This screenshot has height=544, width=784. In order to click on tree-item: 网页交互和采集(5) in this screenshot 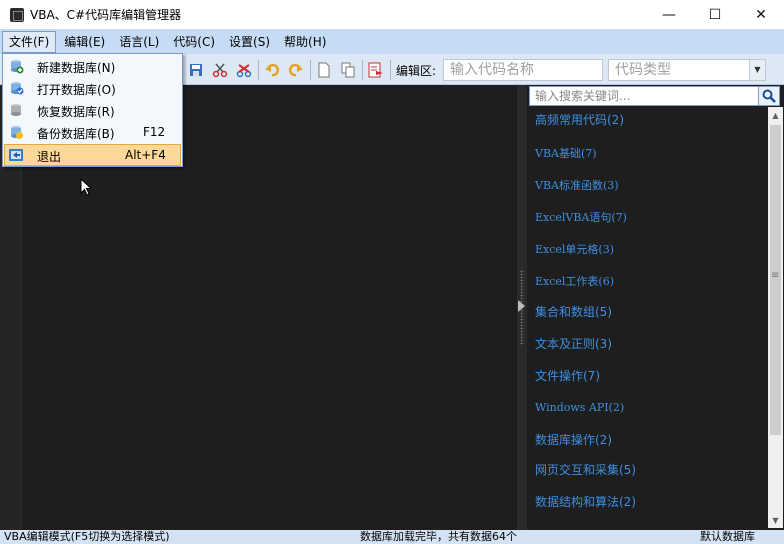, I will do `click(585, 469)`.